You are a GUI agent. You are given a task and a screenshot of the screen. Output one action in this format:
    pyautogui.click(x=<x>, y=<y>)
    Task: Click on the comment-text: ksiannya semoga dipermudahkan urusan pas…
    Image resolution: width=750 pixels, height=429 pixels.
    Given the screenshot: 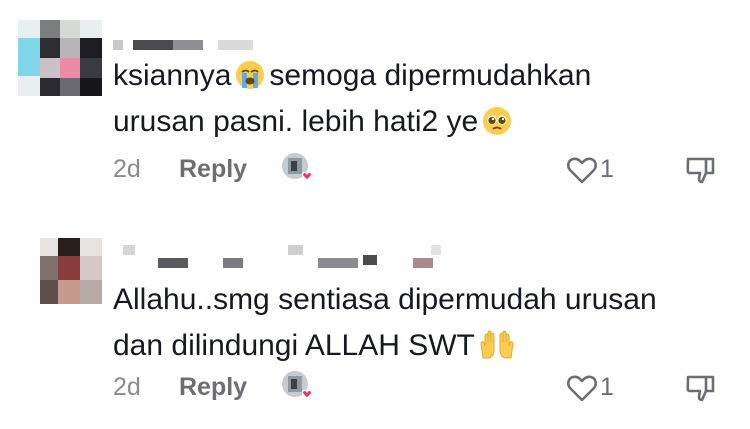 What is the action you would take?
    pyautogui.click(x=352, y=99)
    